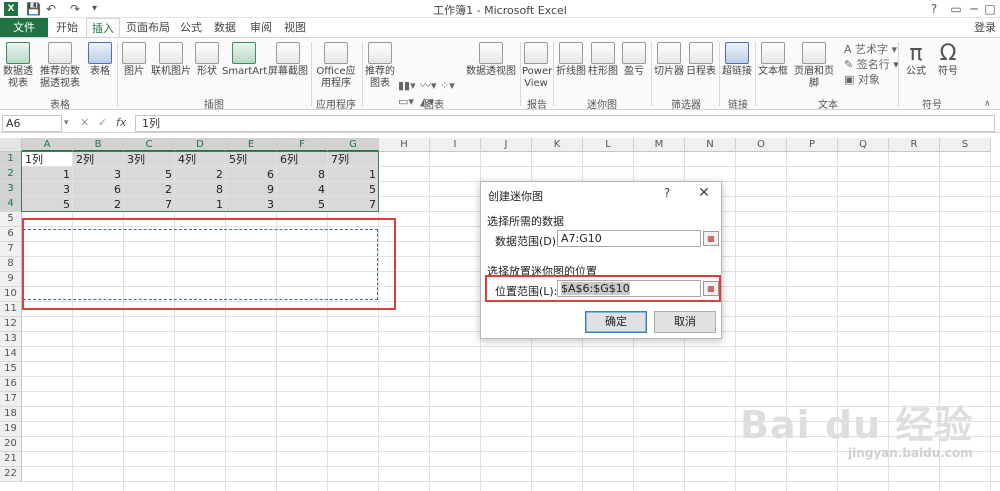 Image resolution: width=1000 pixels, height=491 pixels. I want to click on tab-page-layout: 页面布局, so click(148, 27).